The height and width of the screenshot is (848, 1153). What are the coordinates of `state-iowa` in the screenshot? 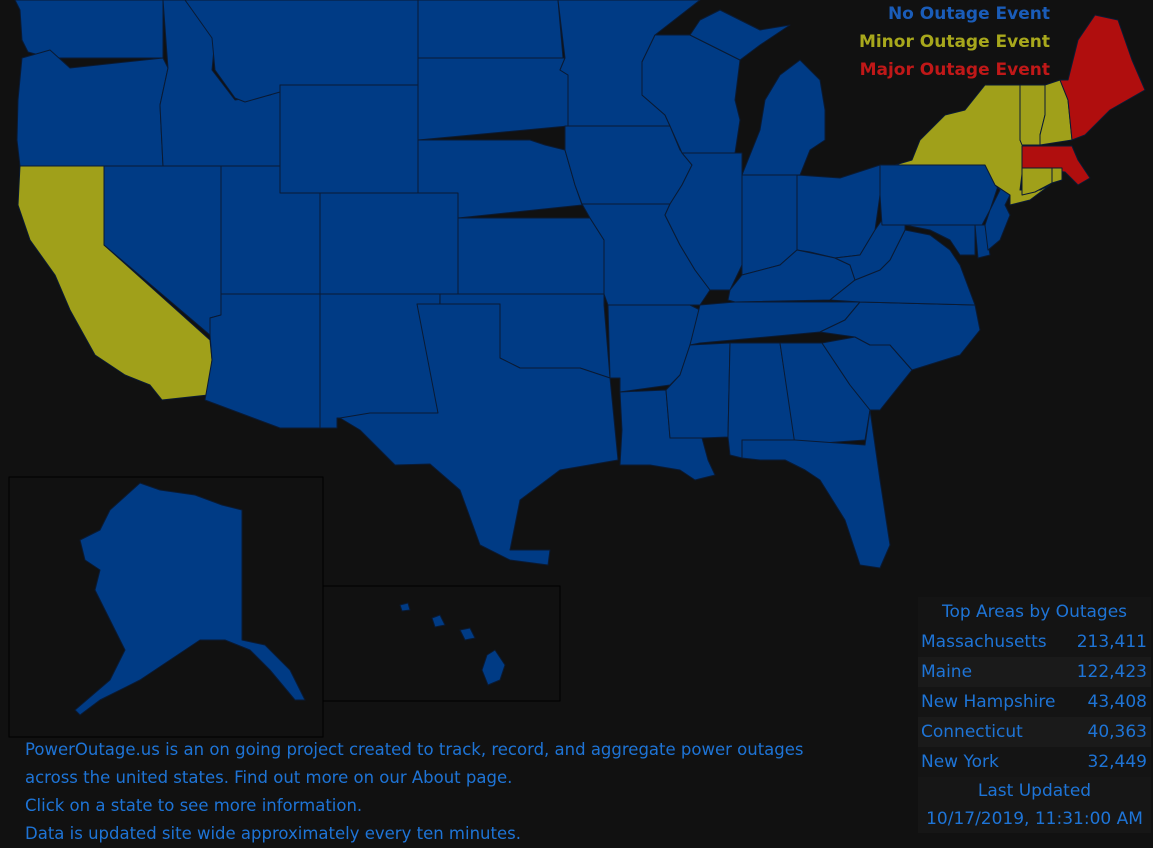 It's located at (628, 165).